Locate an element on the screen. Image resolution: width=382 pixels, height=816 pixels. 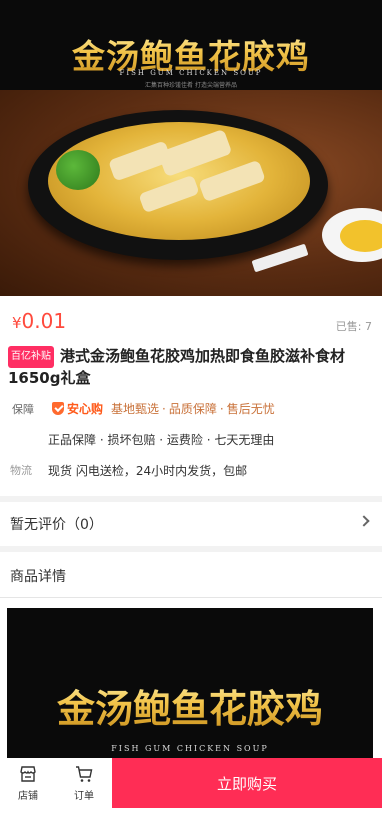
price-value: 0.01 is located at coordinates (44, 321).